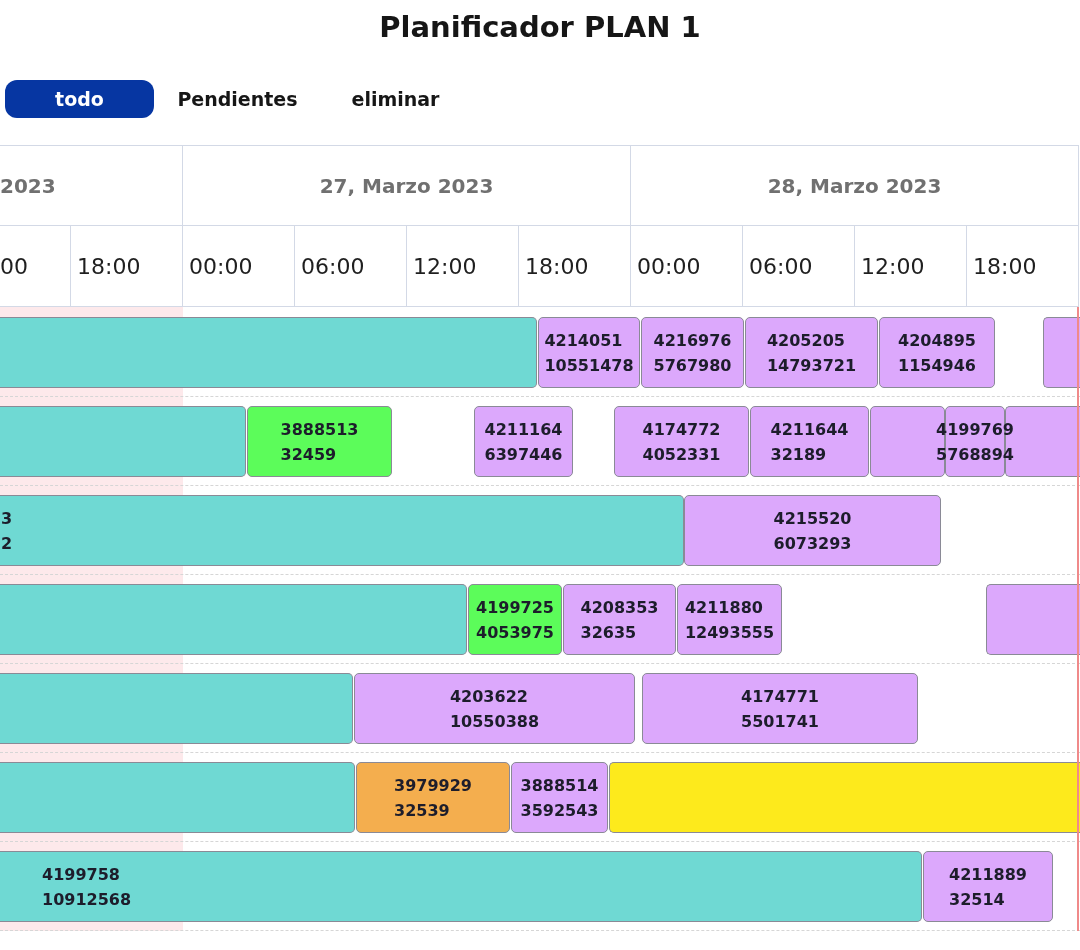 The width and height of the screenshot is (1080, 950). What do you see at coordinates (87, 899) in the screenshot?
I see `task-text: 10912568` at bounding box center [87, 899].